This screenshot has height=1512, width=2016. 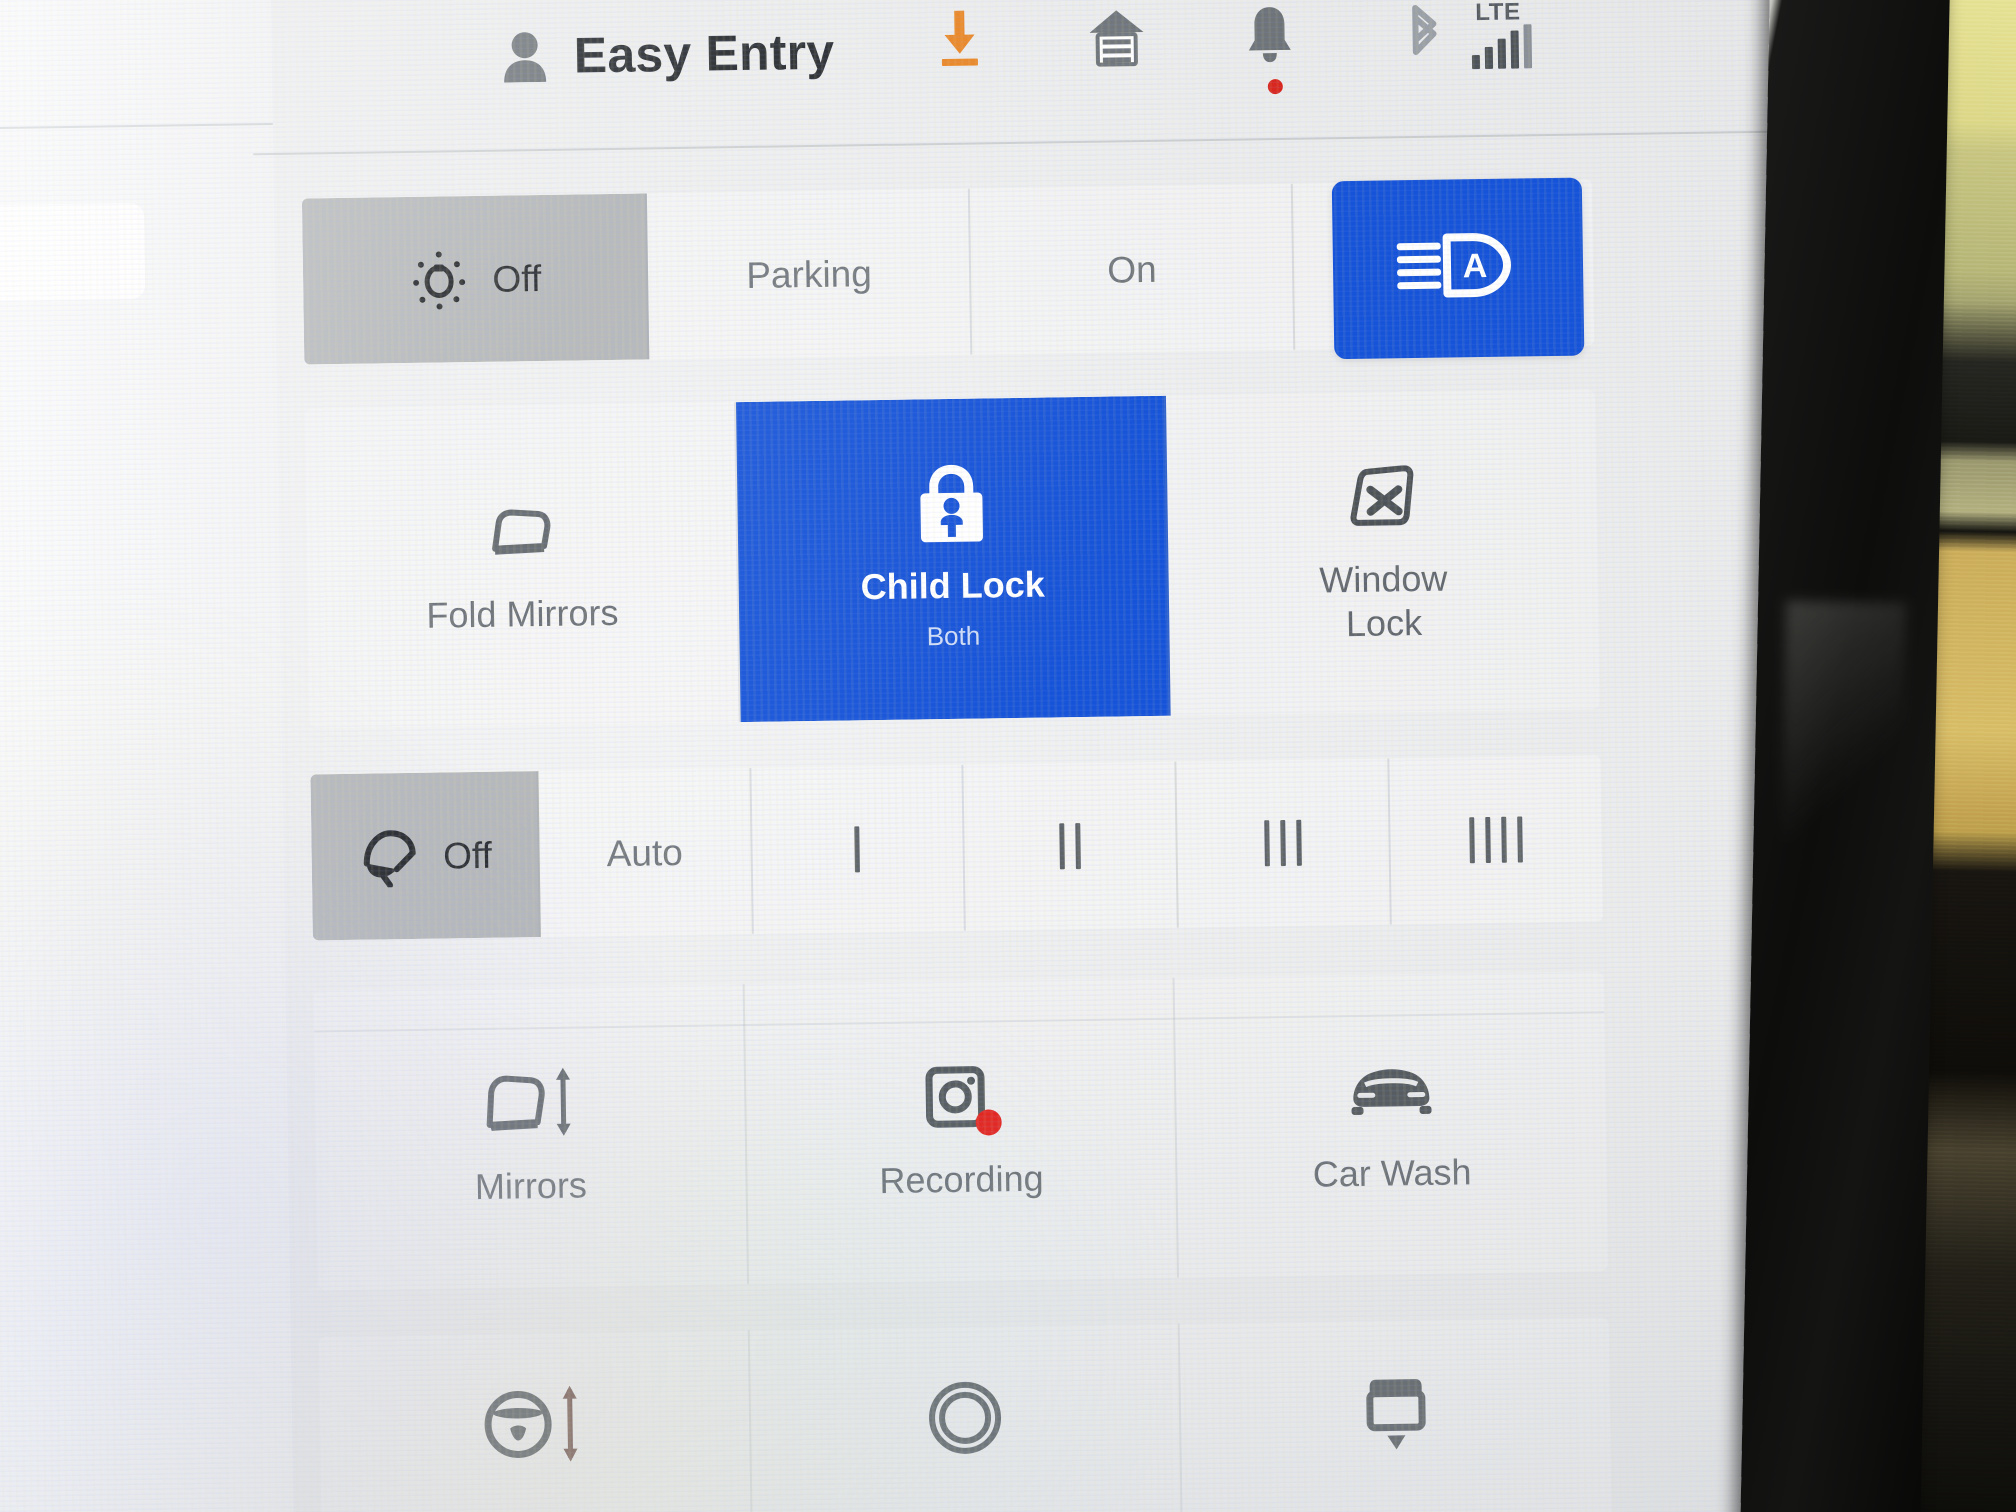 I want to click on segment-label: Parking, so click(x=809, y=274).